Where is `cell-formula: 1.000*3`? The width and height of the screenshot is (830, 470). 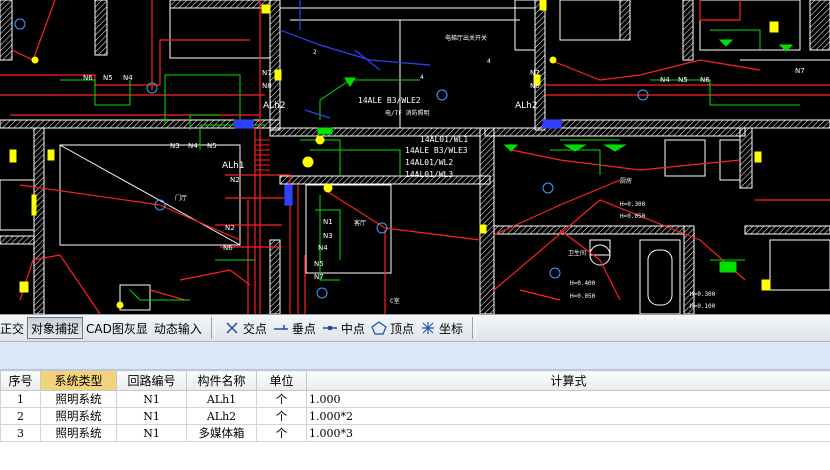
cell-formula: 1.000*3 is located at coordinates (568, 433).